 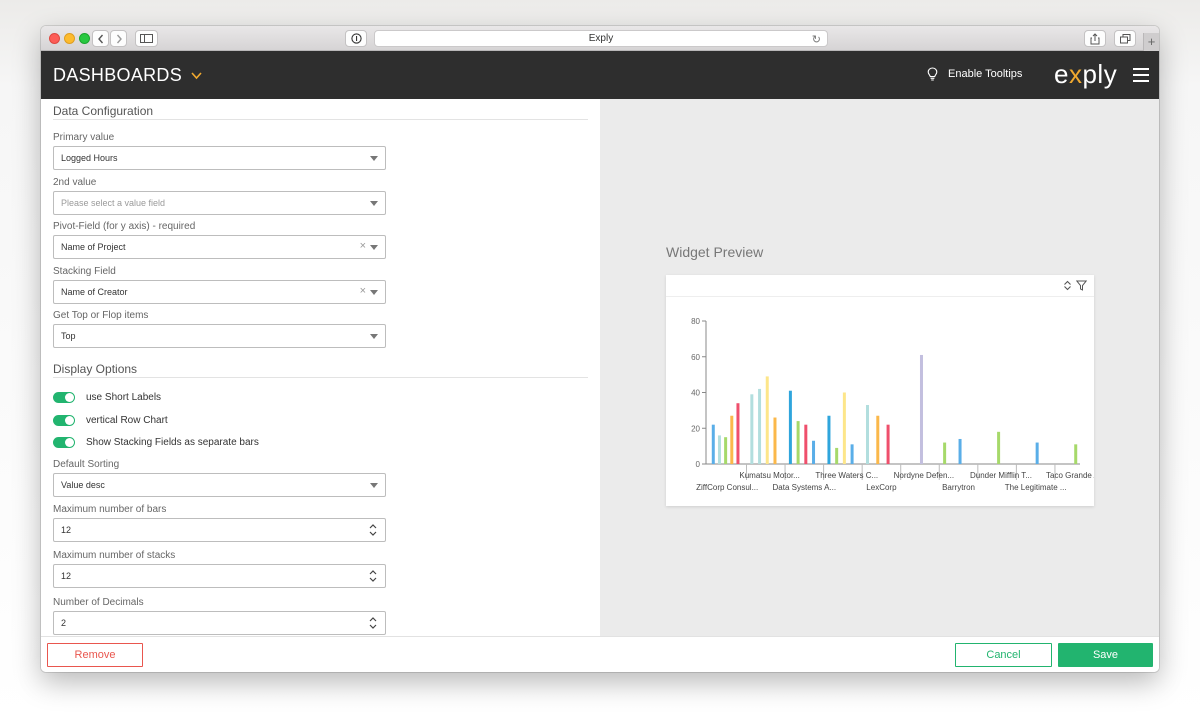 What do you see at coordinates (715, 252) in the screenshot?
I see `widget-preview-title: Widget Preview` at bounding box center [715, 252].